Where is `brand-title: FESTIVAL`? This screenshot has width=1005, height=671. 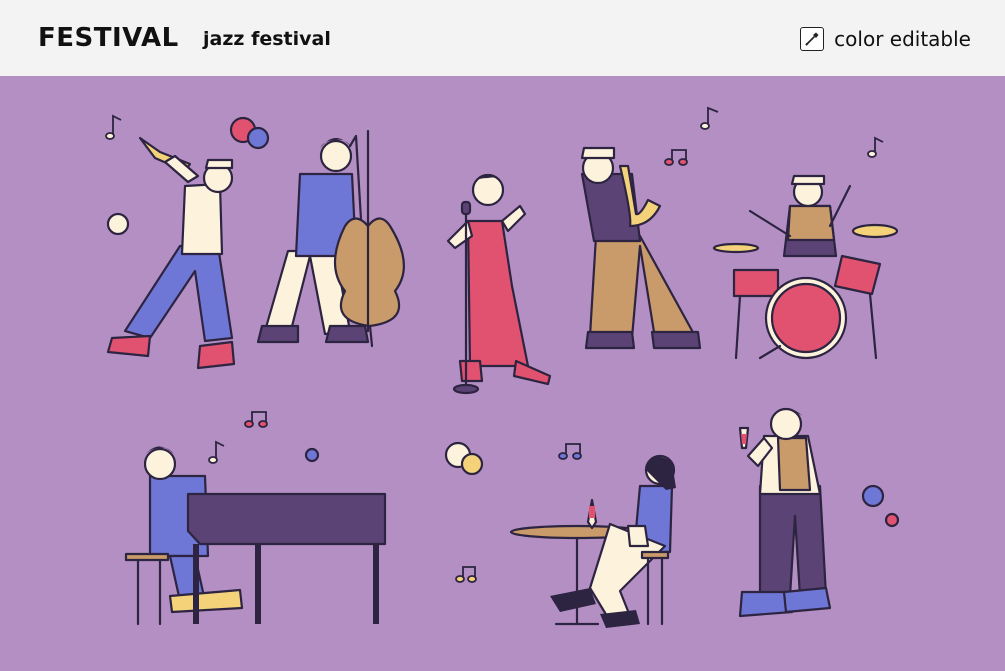
brand-title: FESTIVAL is located at coordinates (108, 38).